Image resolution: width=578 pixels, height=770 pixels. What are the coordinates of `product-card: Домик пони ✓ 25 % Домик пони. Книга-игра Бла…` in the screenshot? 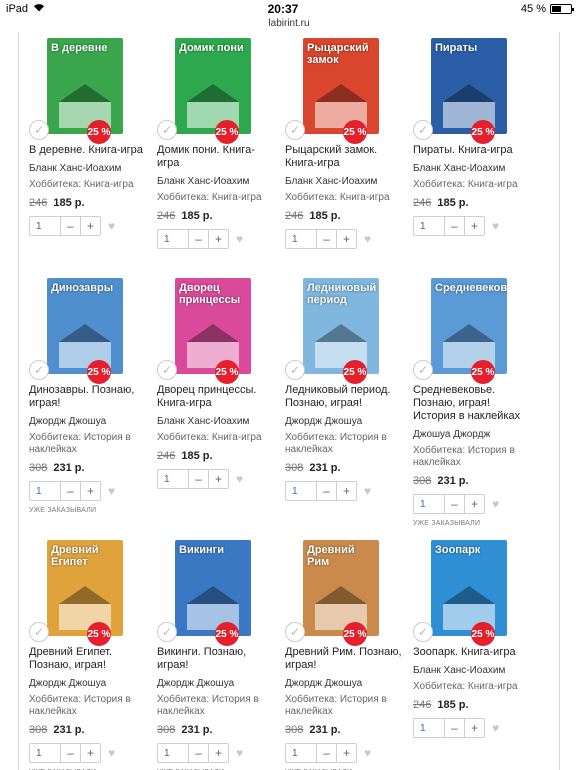 It's located at (221, 152).